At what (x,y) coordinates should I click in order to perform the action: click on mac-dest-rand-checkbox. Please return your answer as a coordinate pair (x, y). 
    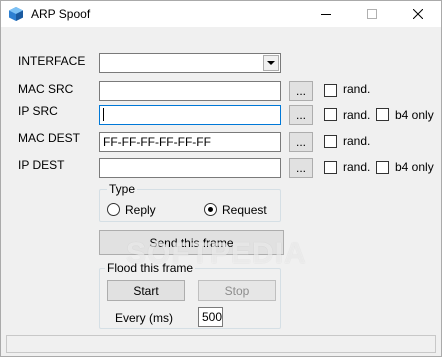
    Looking at the image, I should click on (330, 141).